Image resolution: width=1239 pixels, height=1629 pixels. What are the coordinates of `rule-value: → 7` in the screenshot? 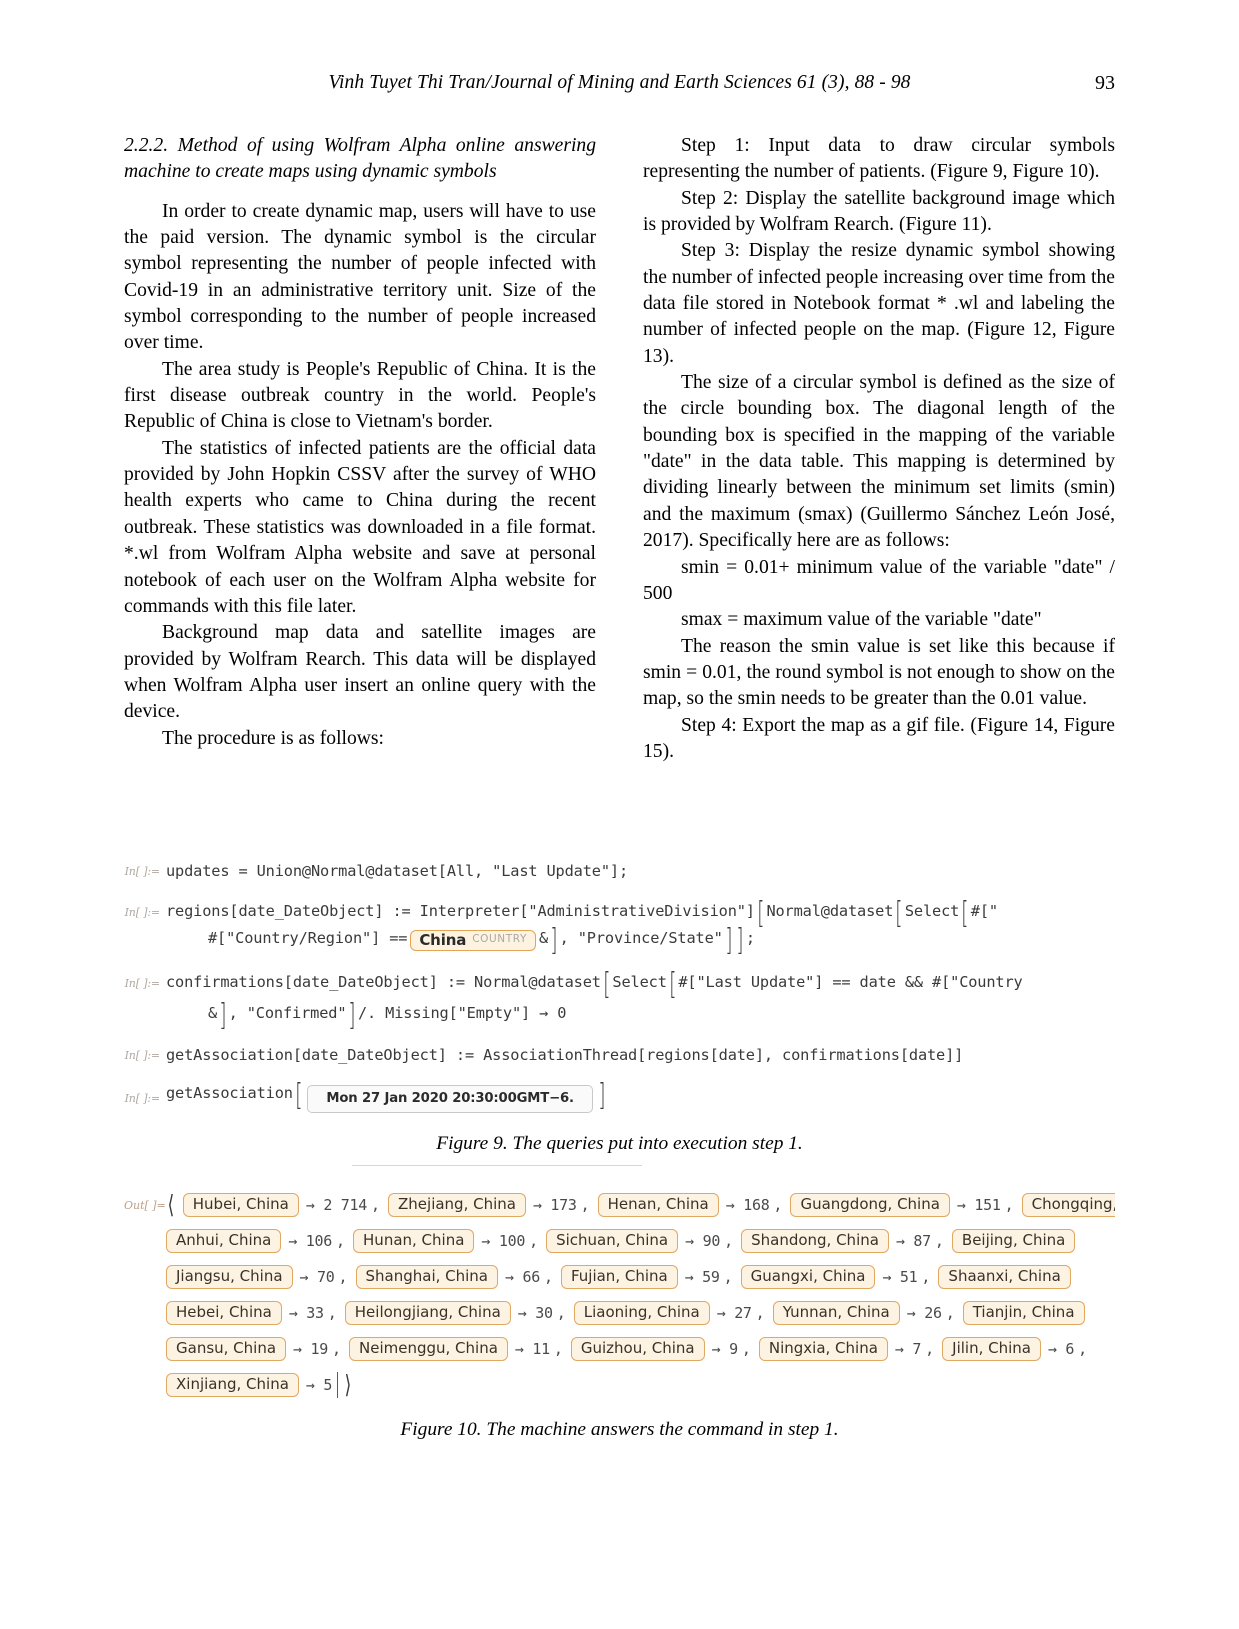 It's located at (908, 1349).